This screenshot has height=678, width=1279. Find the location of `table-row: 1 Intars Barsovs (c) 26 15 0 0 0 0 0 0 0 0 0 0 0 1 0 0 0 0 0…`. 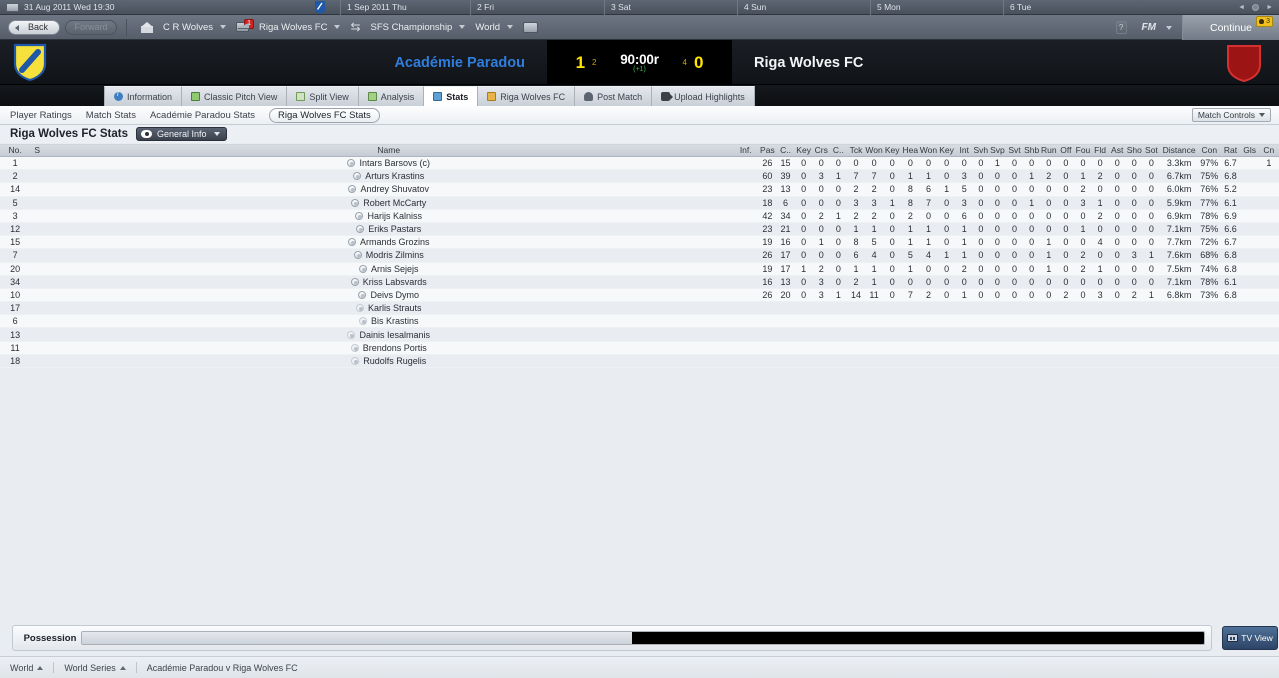

table-row: 1 Intars Barsovs (c) 26 15 0 0 0 0 0 0 0 0 0 0 0 1 0 0 0 0 0… is located at coordinates (639, 163).